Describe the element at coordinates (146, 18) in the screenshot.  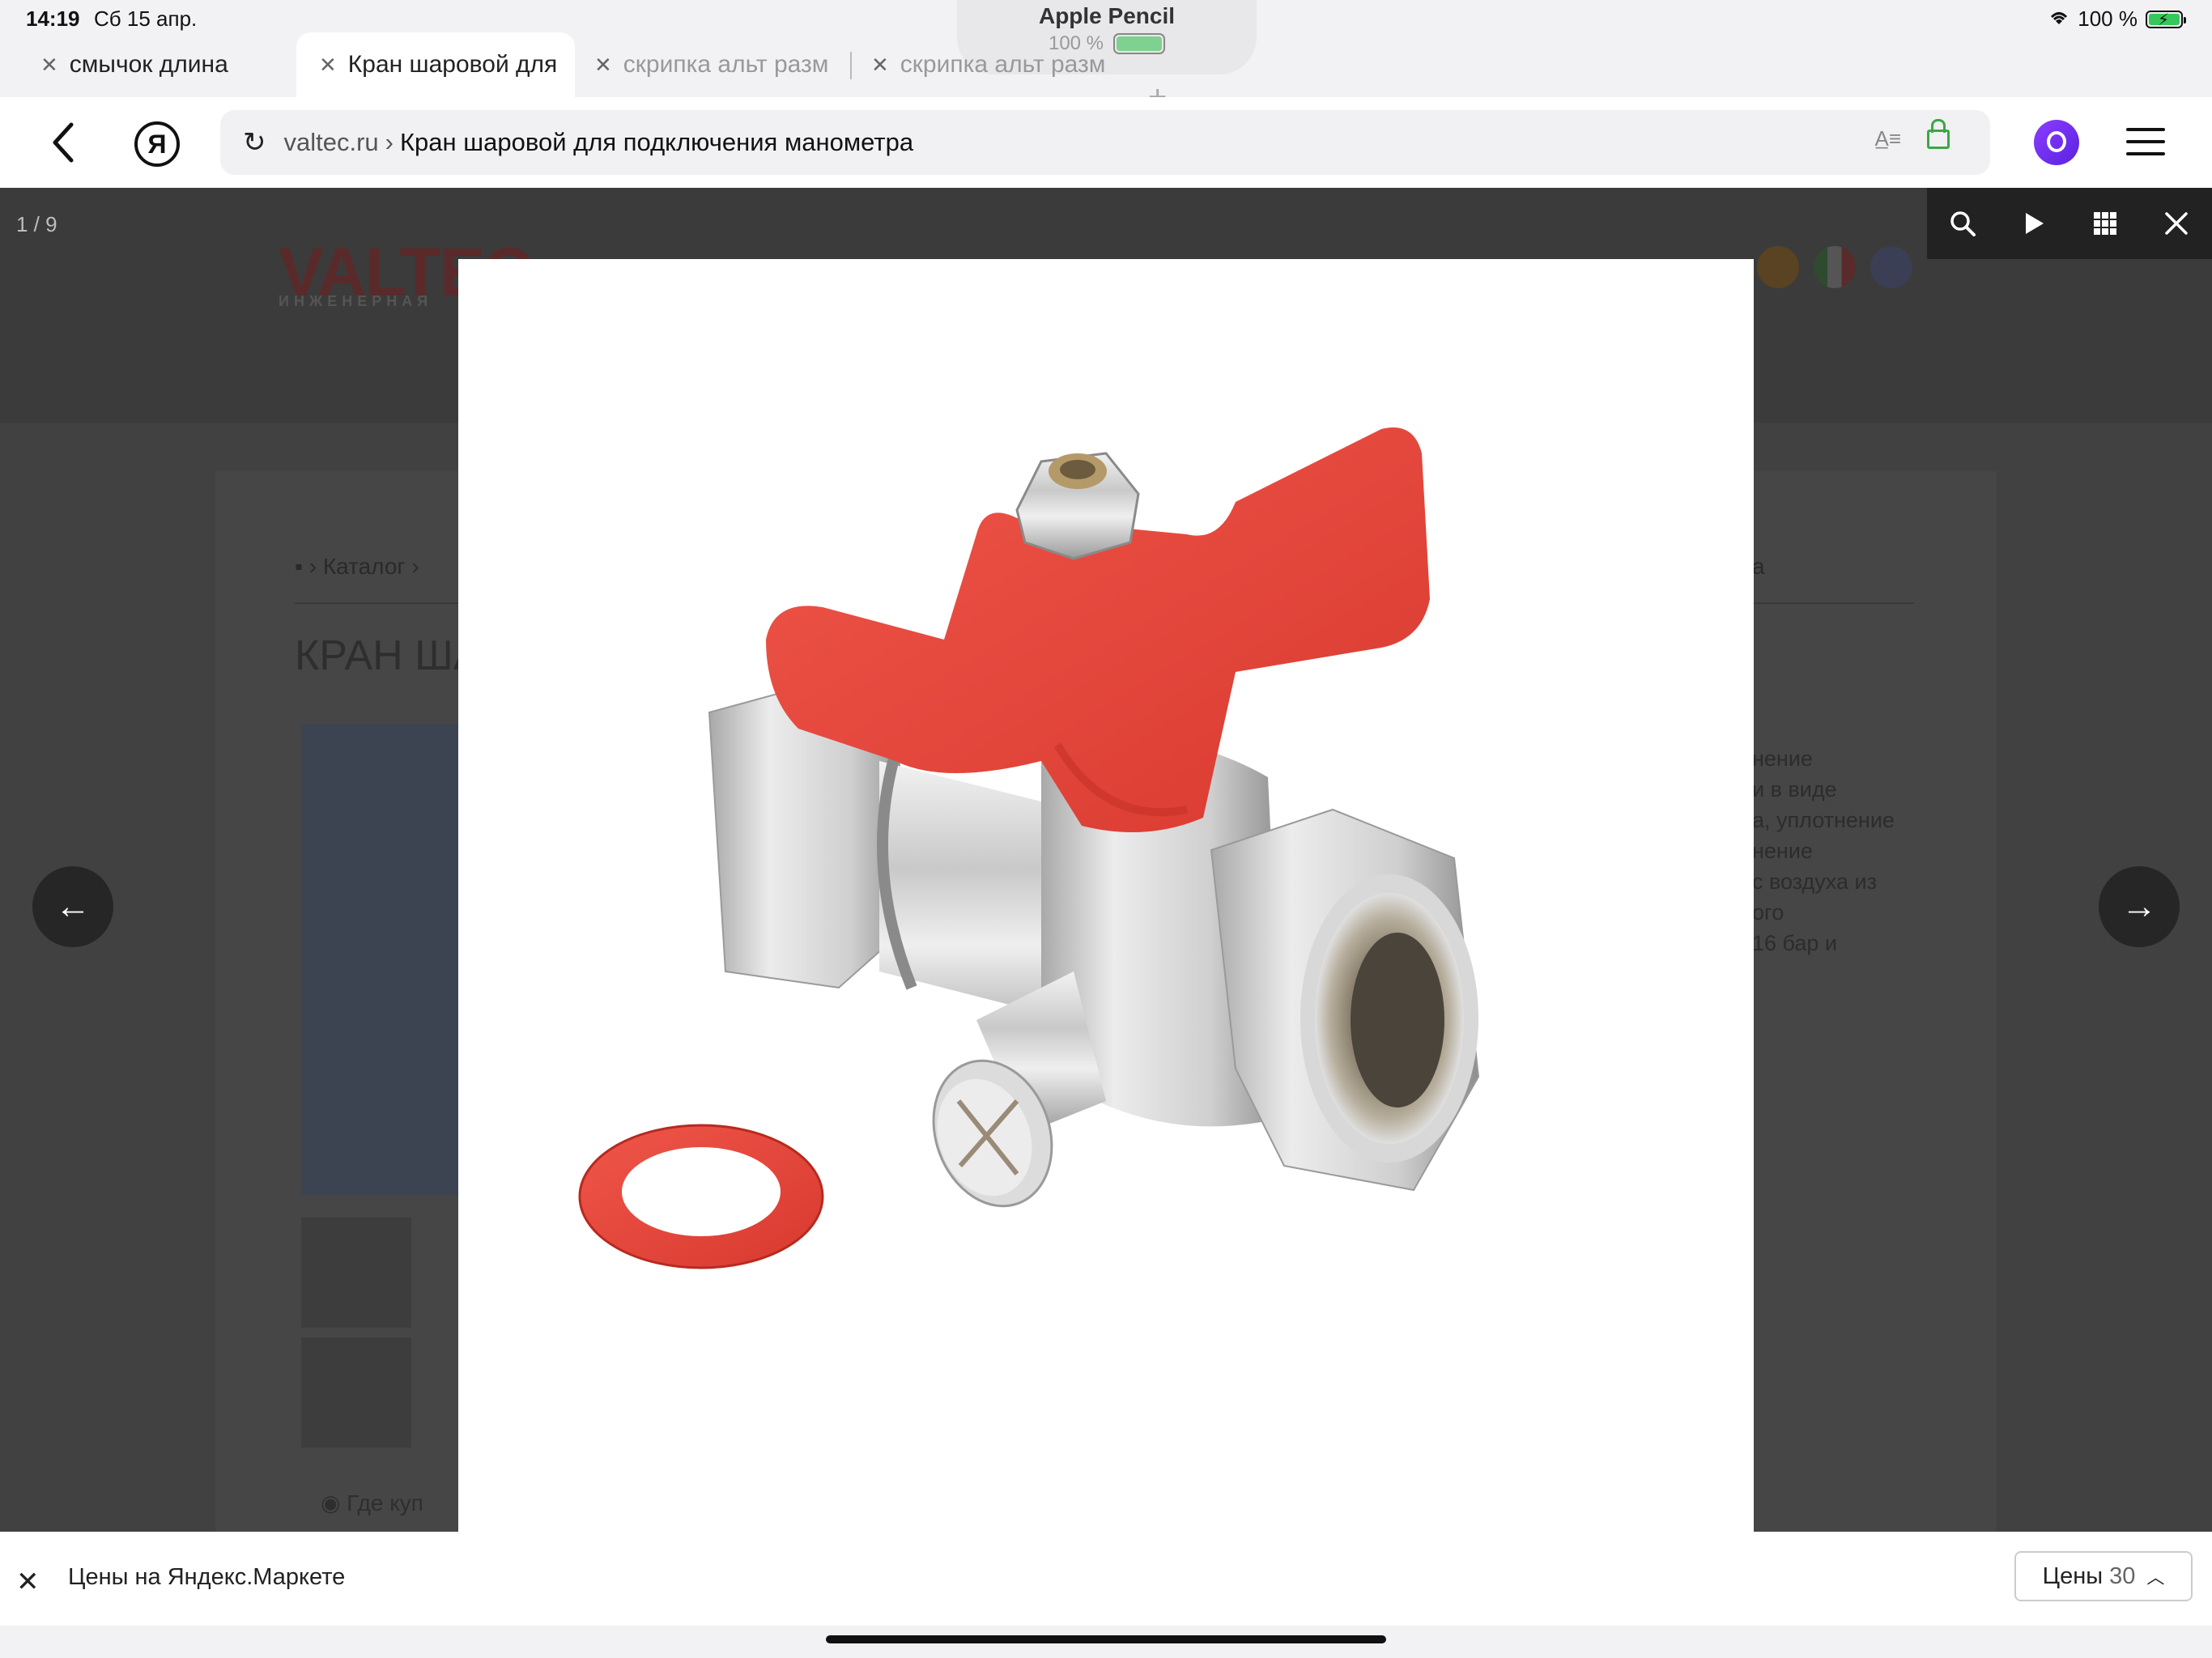
I see `status-date: Сб 15 апр.` at that location.